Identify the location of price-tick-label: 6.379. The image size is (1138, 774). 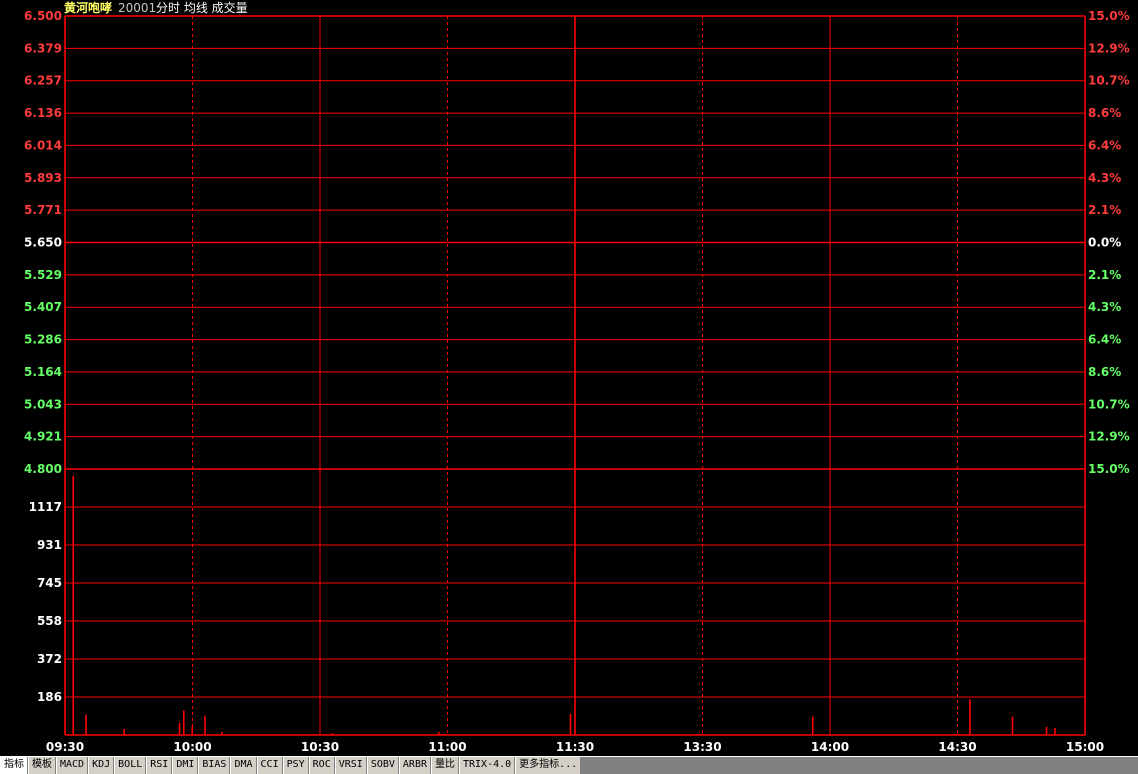
(43, 48).